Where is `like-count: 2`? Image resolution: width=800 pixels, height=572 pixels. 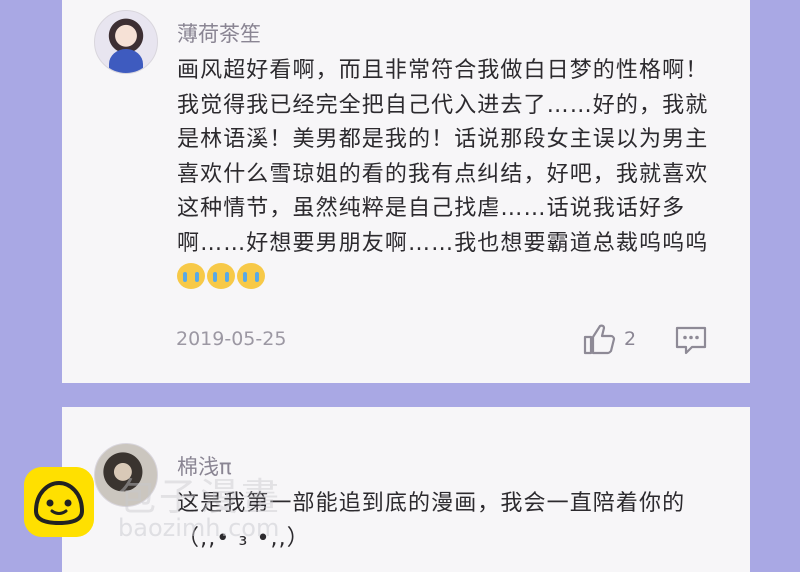 like-count: 2 is located at coordinates (630, 339).